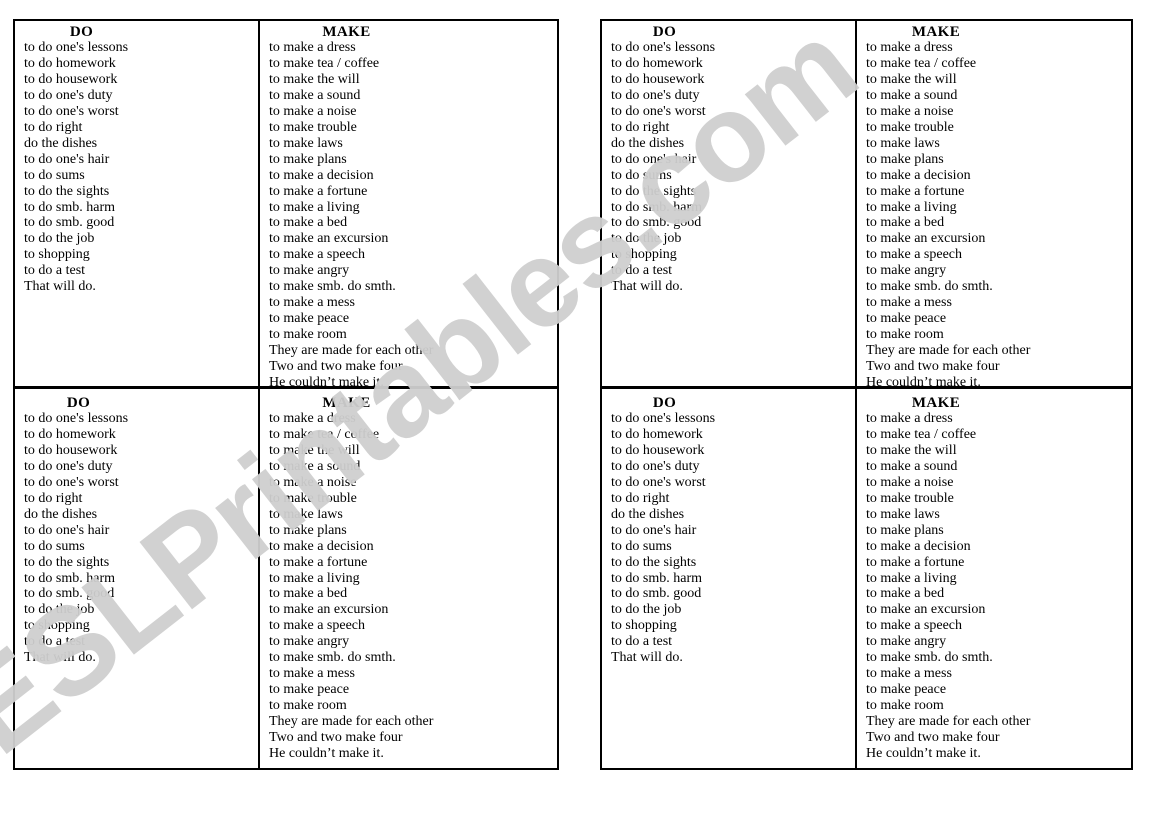 This screenshot has height=821, width=1169. Describe the element at coordinates (57, 626) in the screenshot. I see `list-item: to shopping` at that location.